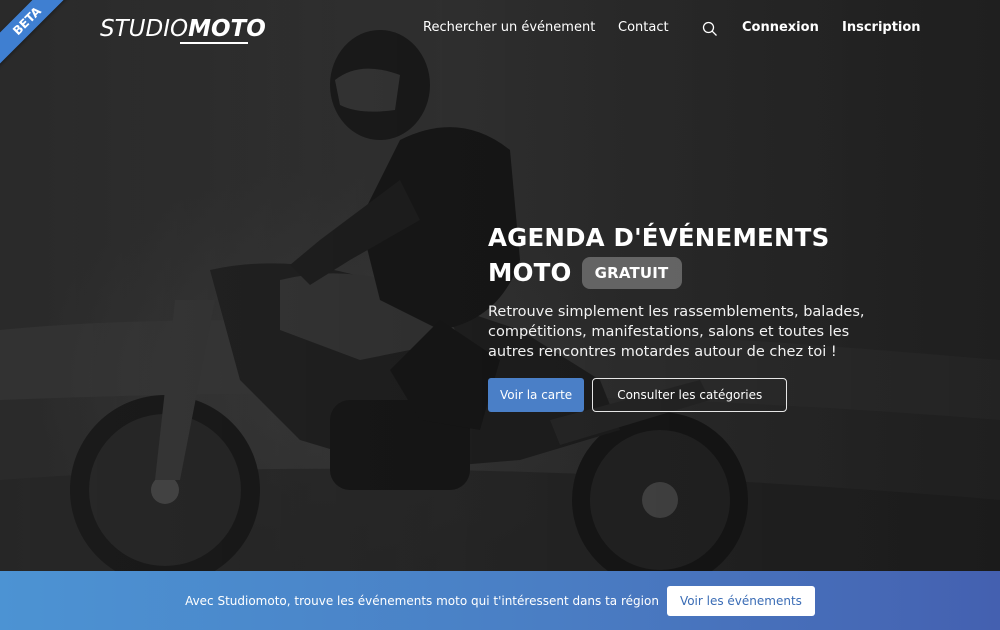 The image size is (1000, 630). Describe the element at coordinates (643, 27) in the screenshot. I see `nav-contact-link: Contact` at that location.